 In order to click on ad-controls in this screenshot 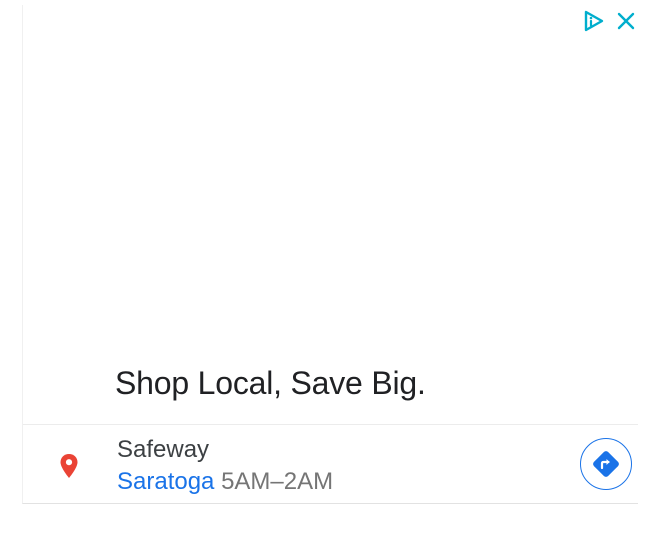, I will do `click(610, 21)`.